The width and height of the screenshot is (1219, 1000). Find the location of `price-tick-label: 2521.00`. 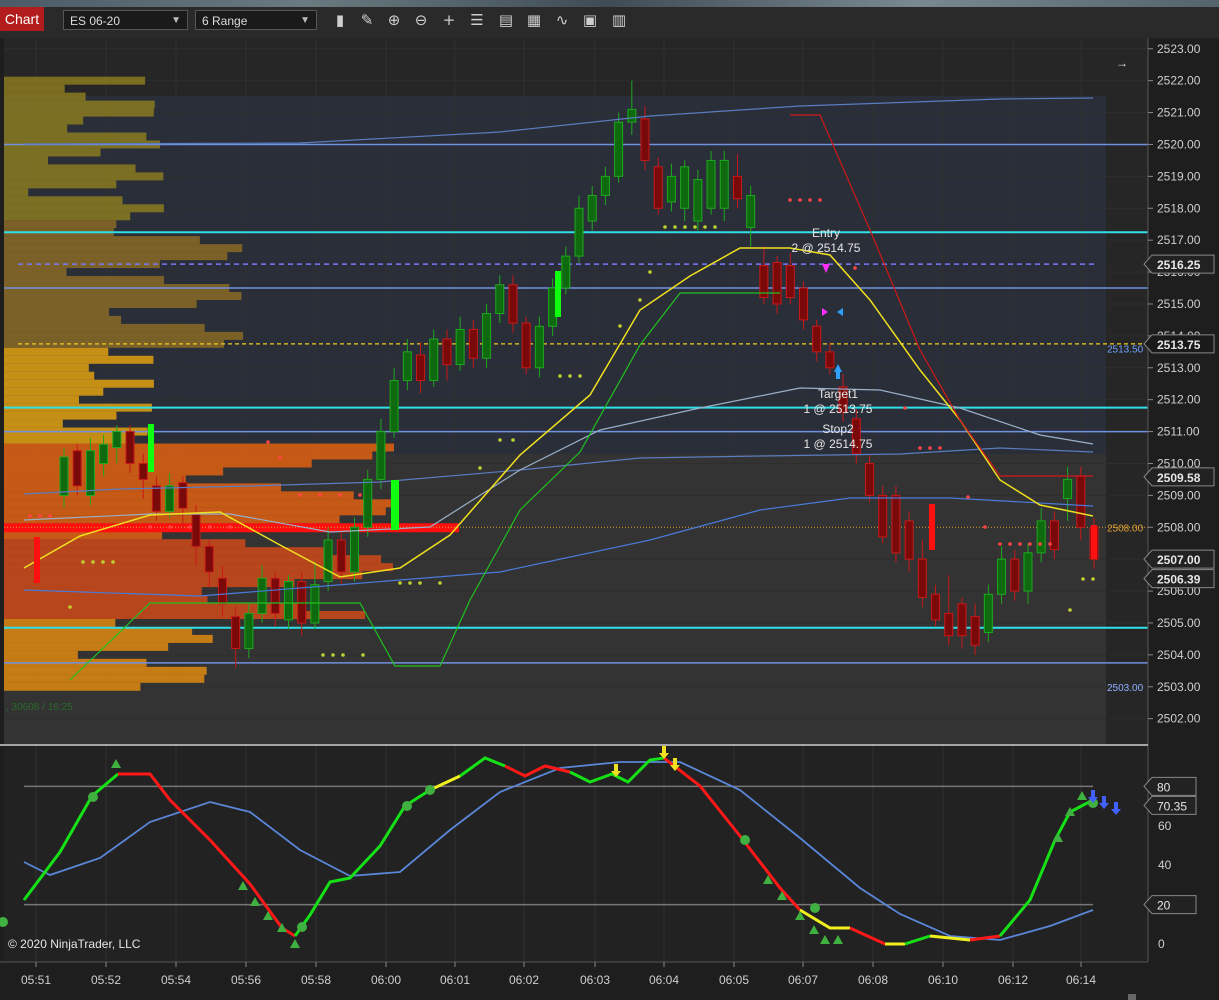

price-tick-label: 2521.00 is located at coordinates (1179, 113).